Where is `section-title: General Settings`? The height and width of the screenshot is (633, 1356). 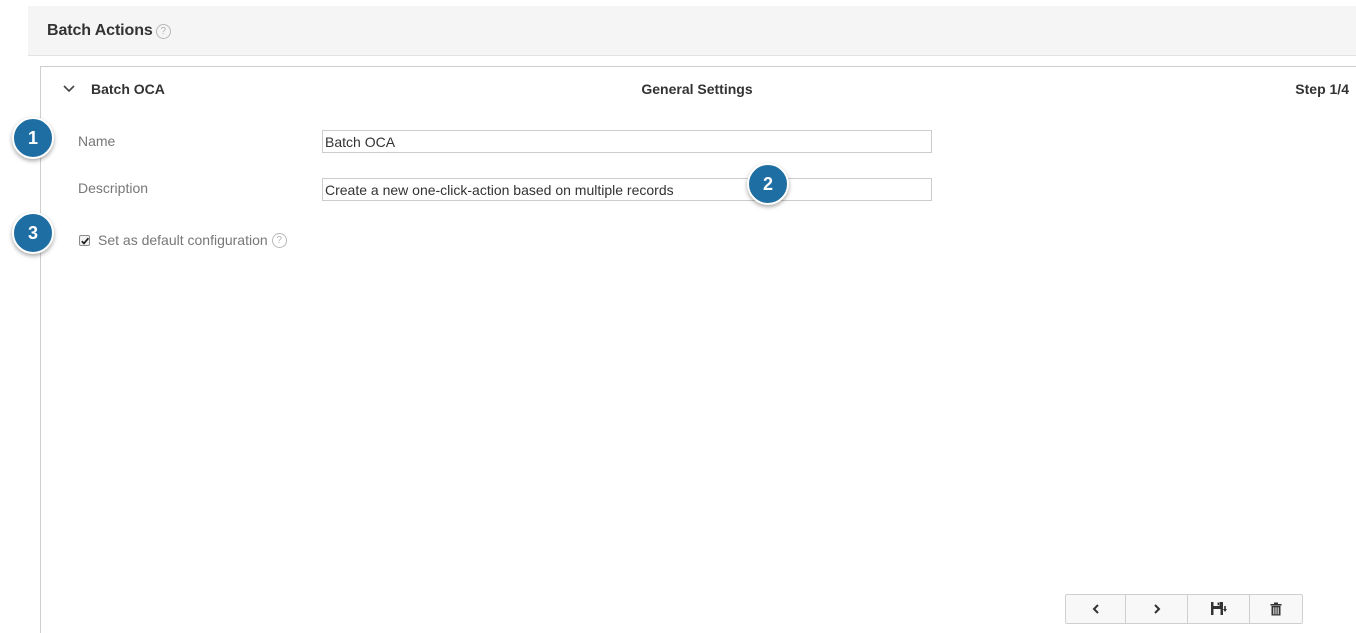
section-title: General Settings is located at coordinates (697, 89).